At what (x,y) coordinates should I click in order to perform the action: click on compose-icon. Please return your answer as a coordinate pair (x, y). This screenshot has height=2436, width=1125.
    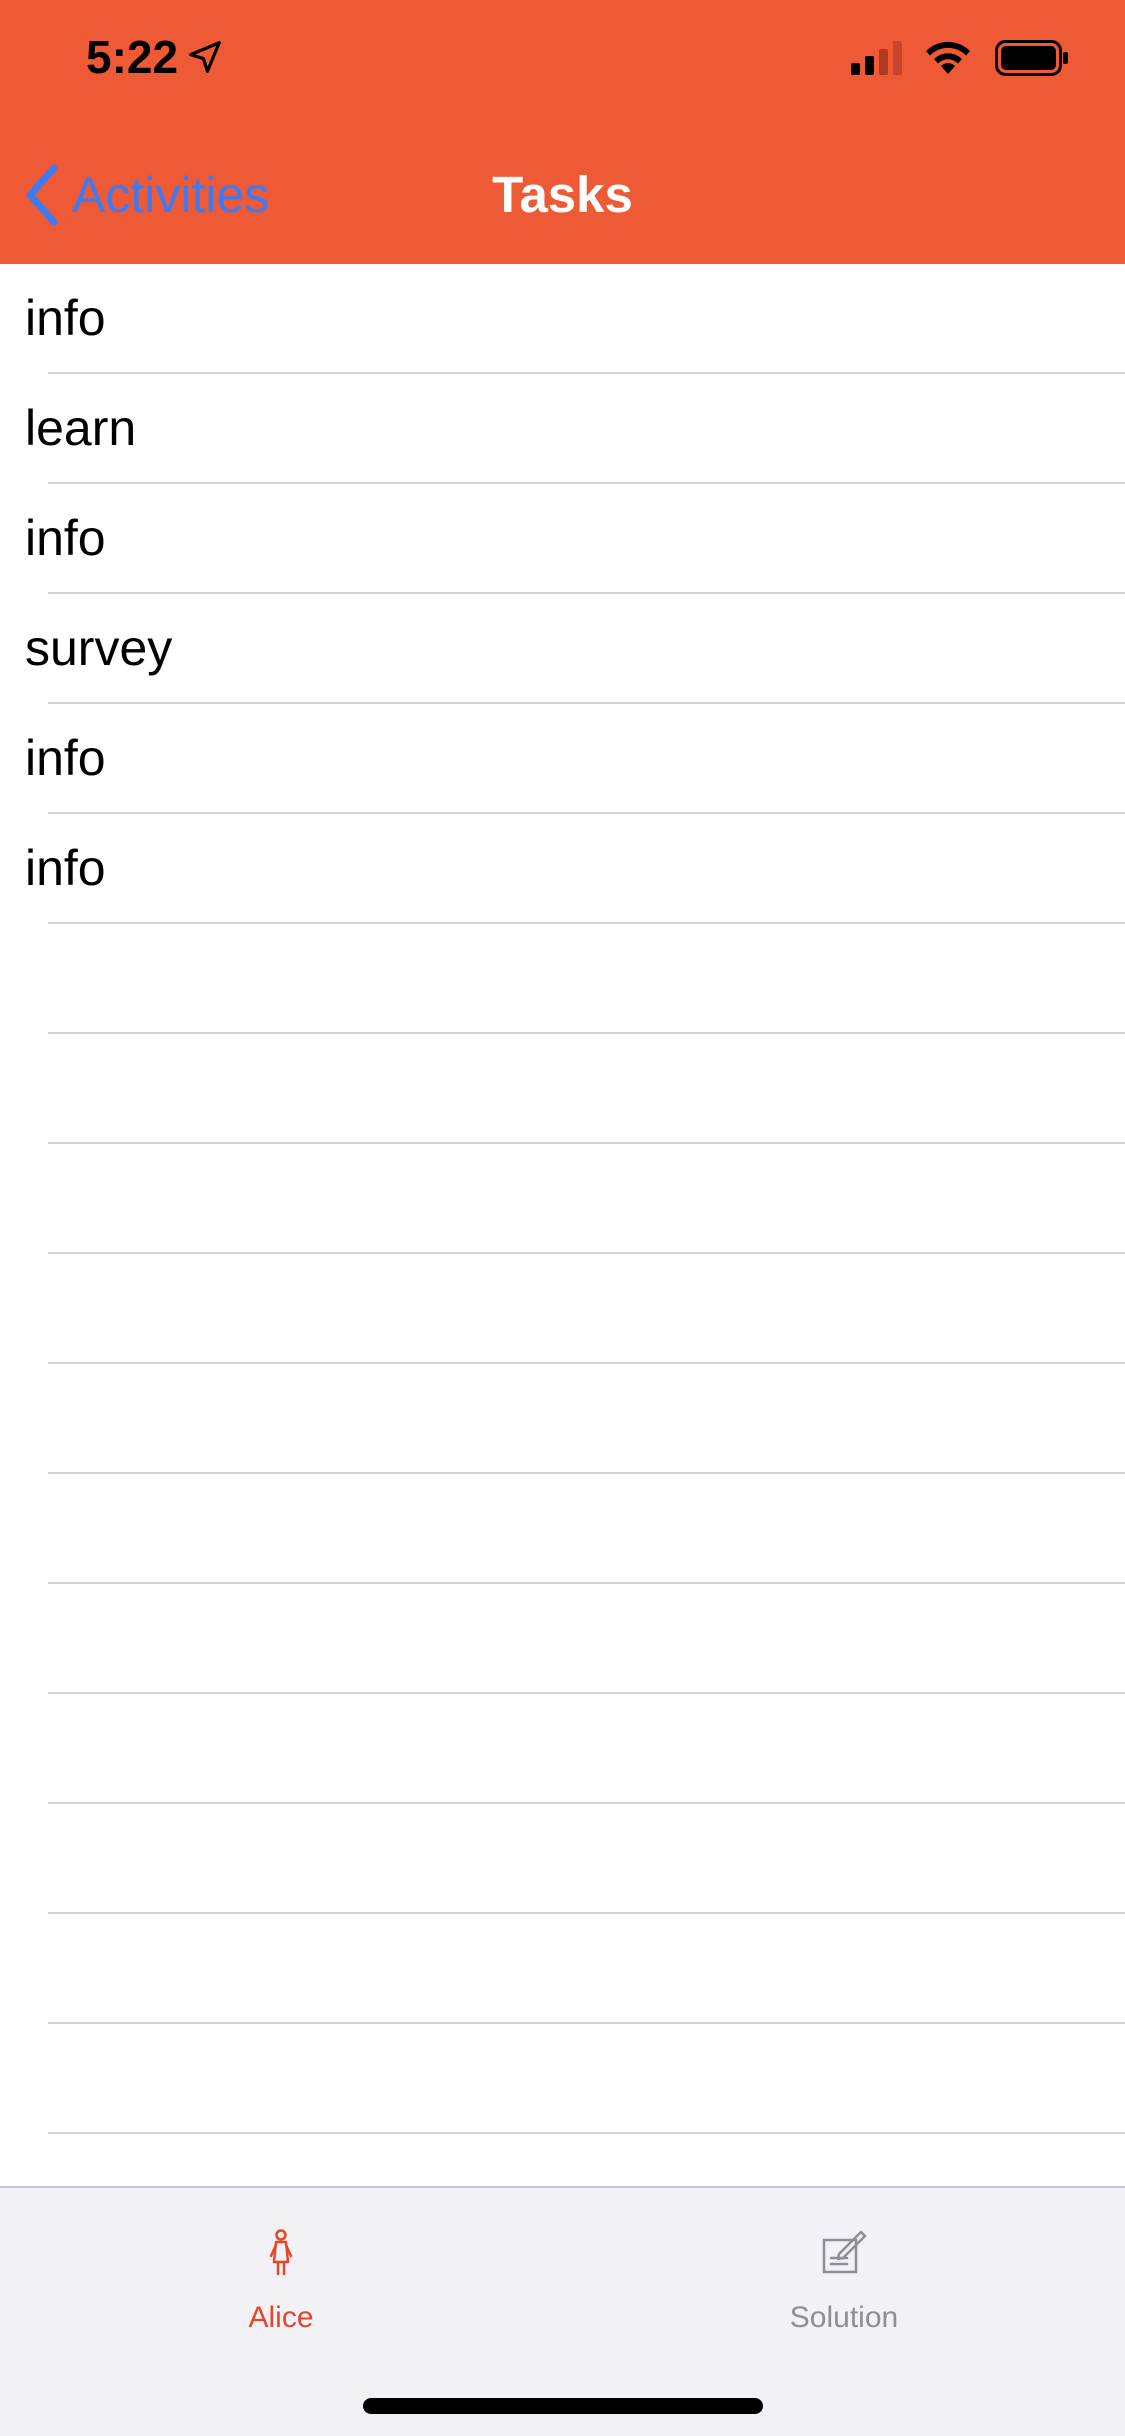
    Looking at the image, I should click on (844, 2252).